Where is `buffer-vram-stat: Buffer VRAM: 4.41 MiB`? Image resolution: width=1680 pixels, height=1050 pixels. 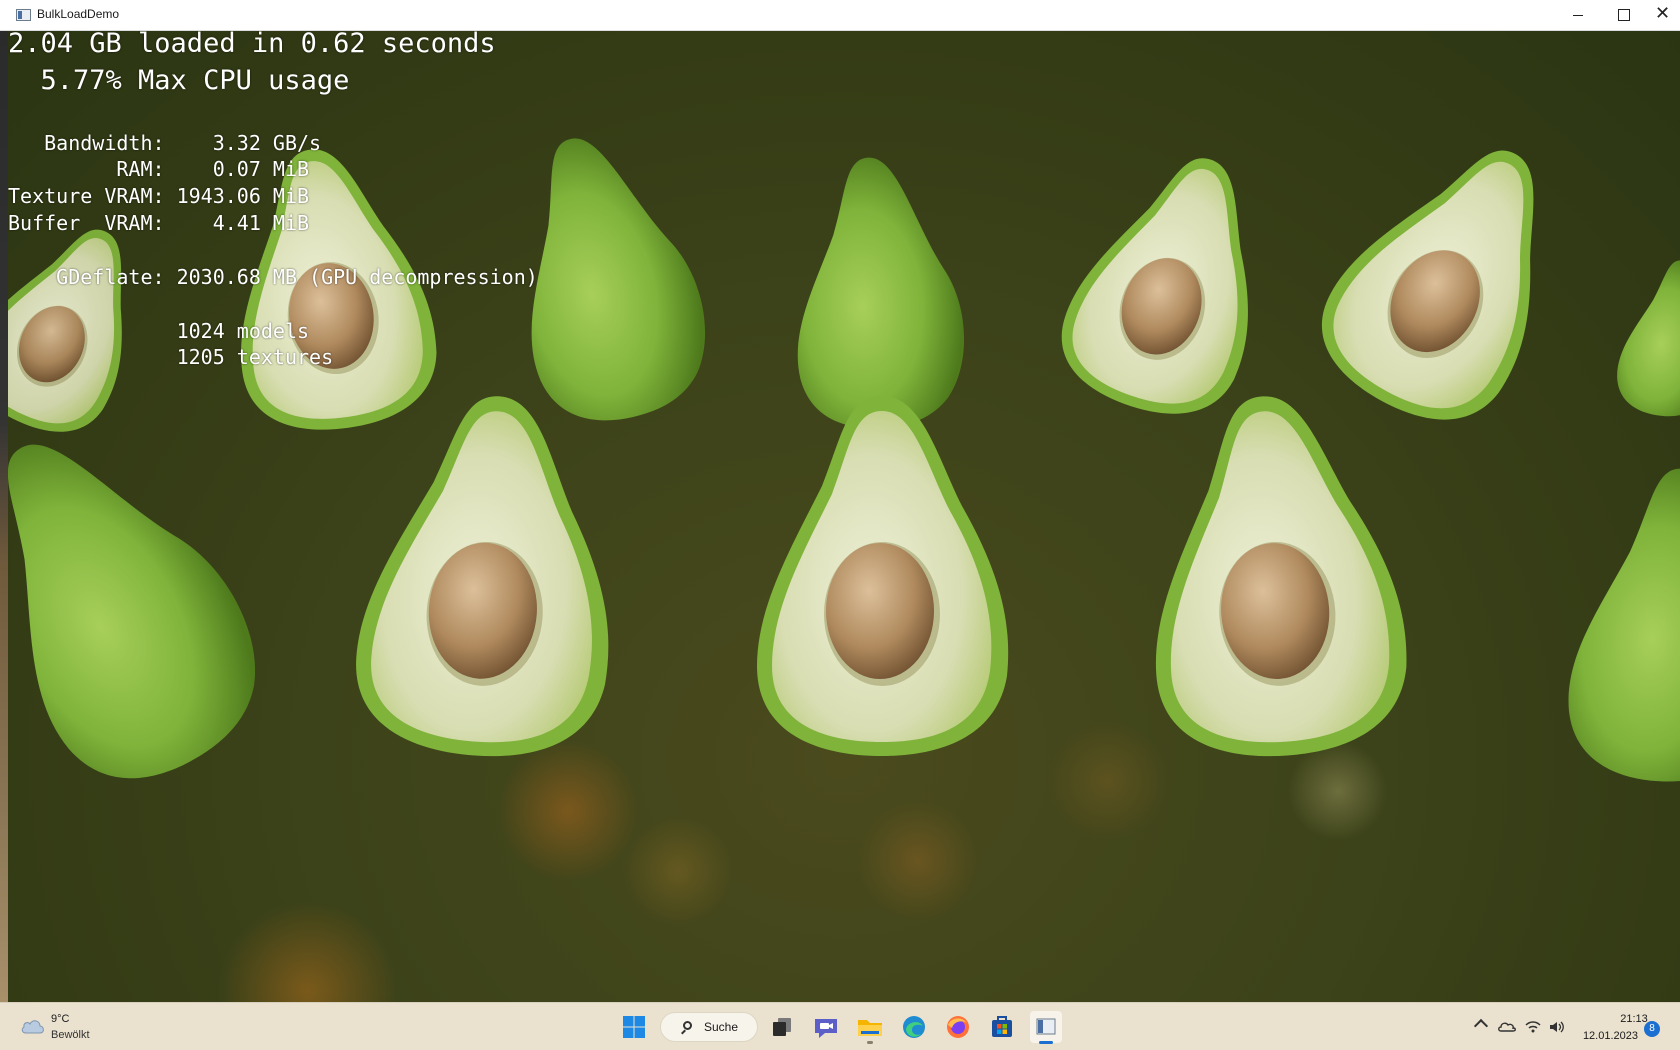 buffer-vram-stat: Buffer VRAM: 4.41 MiB is located at coordinates (159, 223).